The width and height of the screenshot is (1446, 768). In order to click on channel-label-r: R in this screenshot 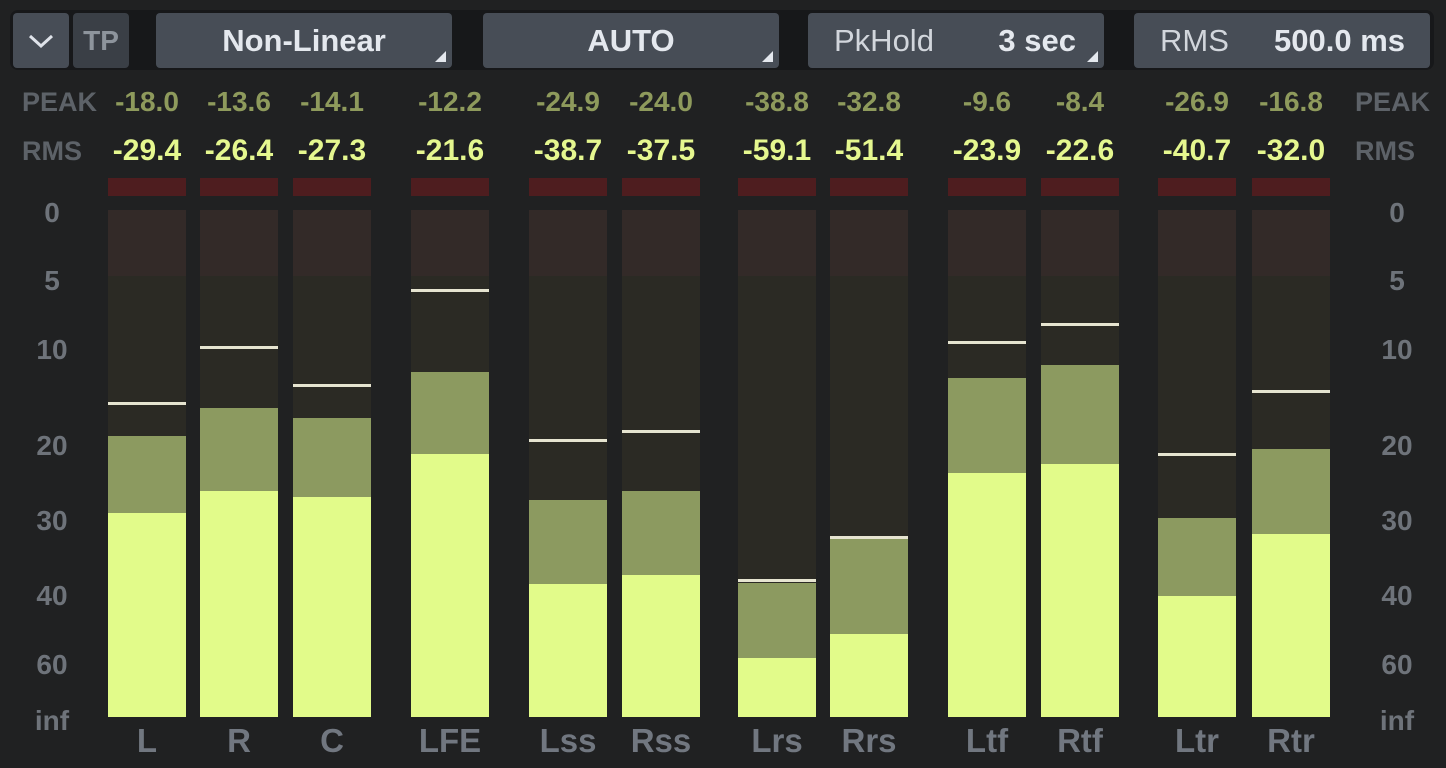, I will do `click(239, 740)`.